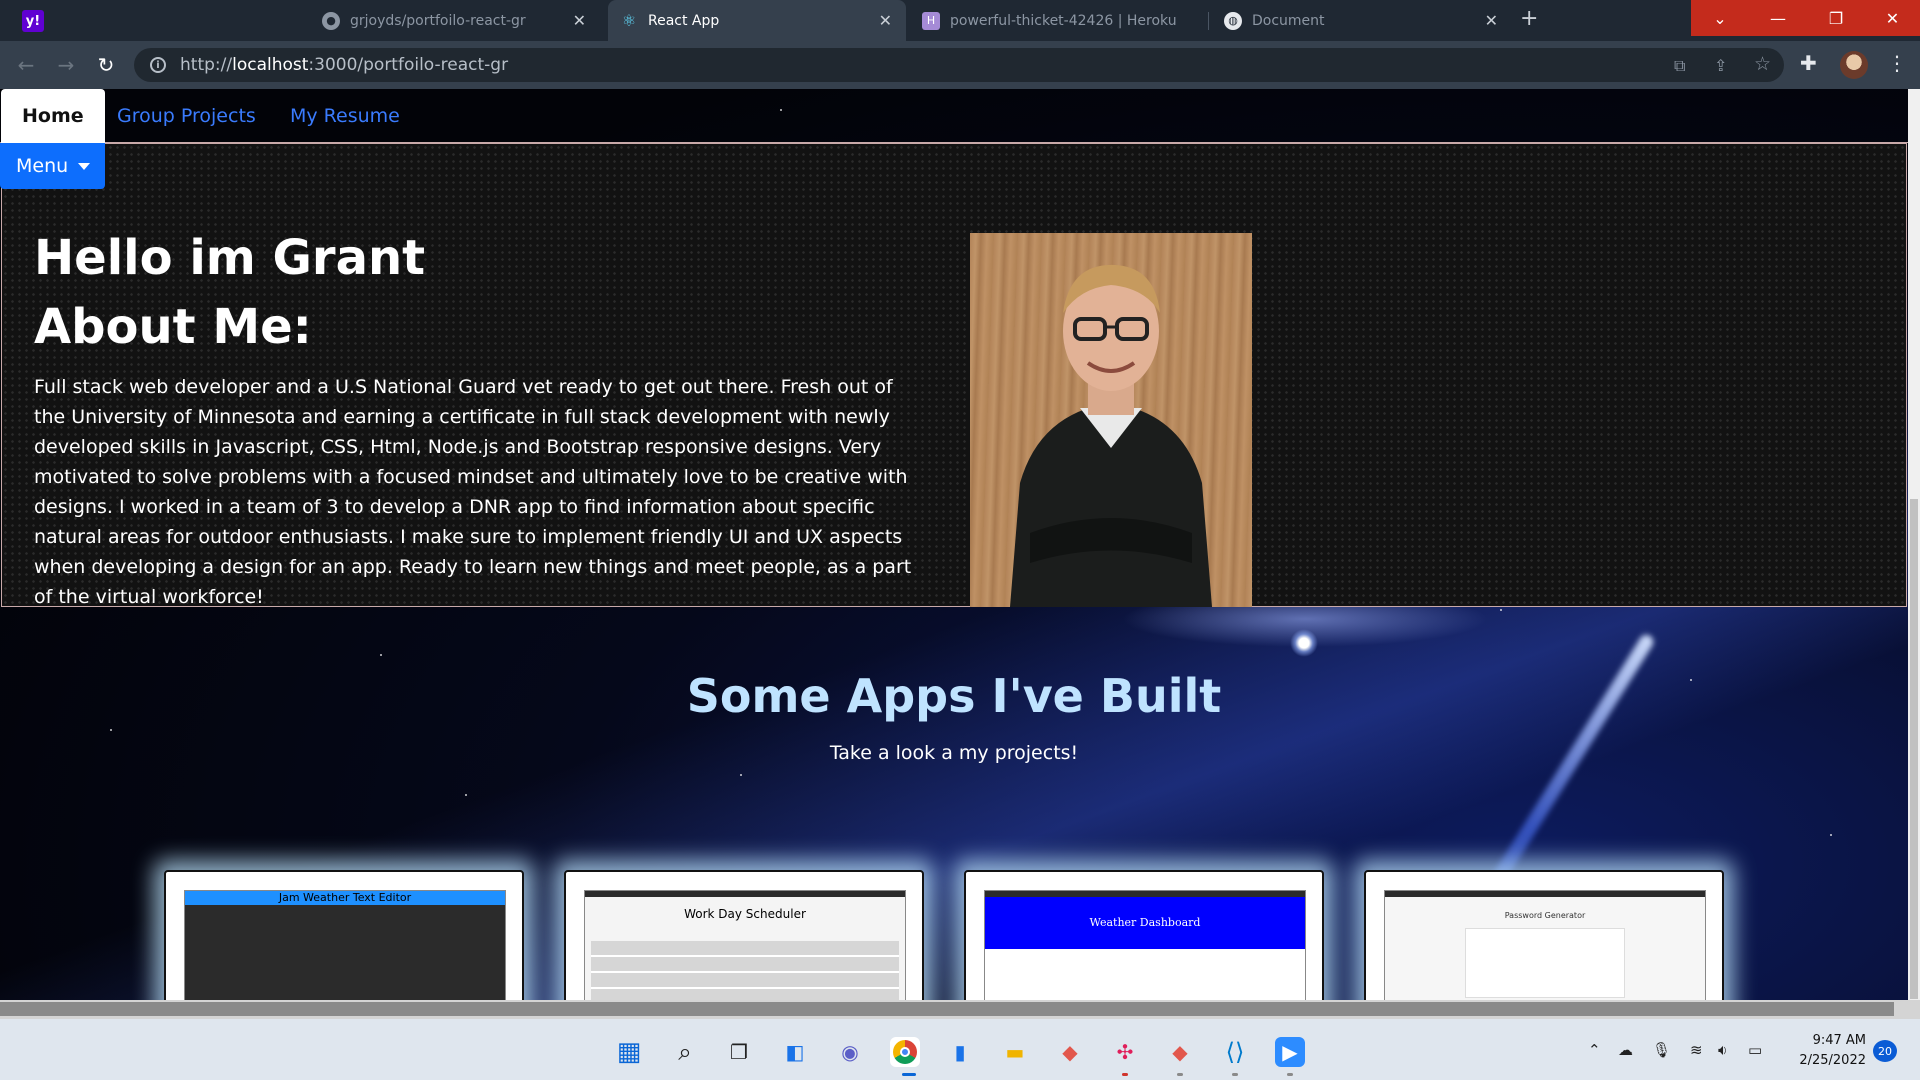 The height and width of the screenshot is (1080, 1920). I want to click on star-flare, so click(1304, 643).